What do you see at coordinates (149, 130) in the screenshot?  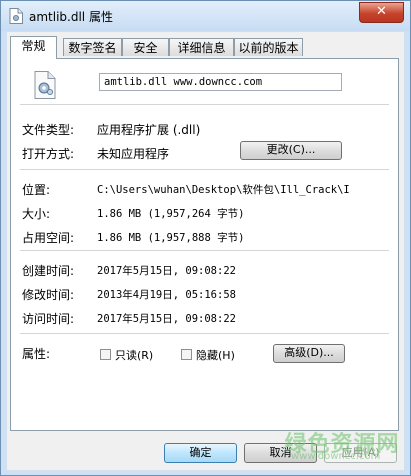 I see `file-type-value: 应用程序扩展 (.dll)` at bounding box center [149, 130].